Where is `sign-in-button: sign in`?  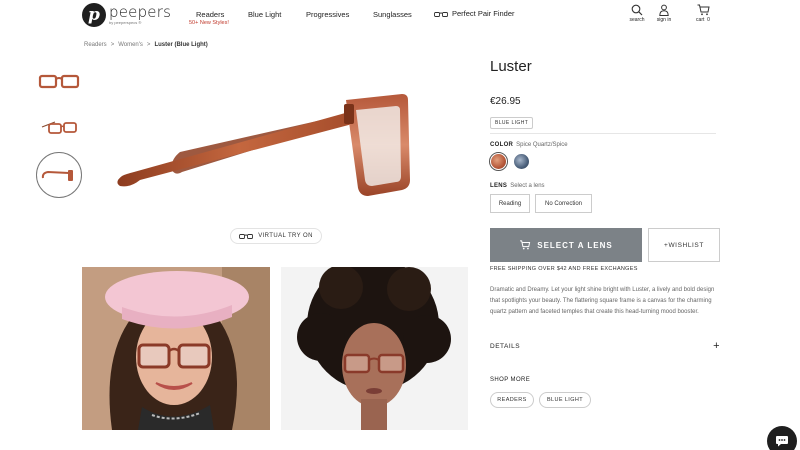
sign-in-button: sign in is located at coordinates (664, 13).